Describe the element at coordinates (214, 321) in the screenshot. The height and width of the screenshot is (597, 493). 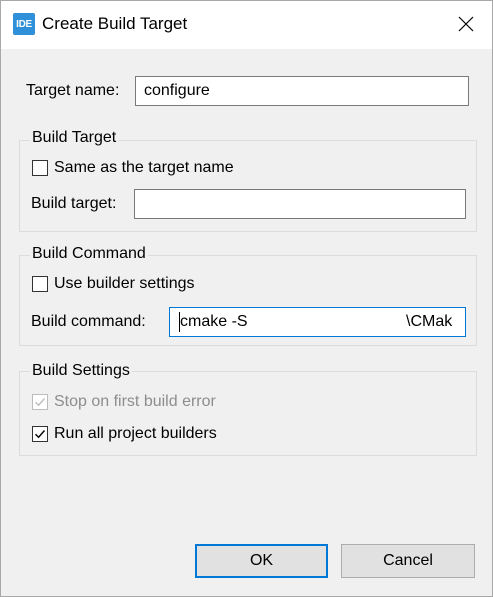
I see `build-command-value-start: cmake -S` at that location.